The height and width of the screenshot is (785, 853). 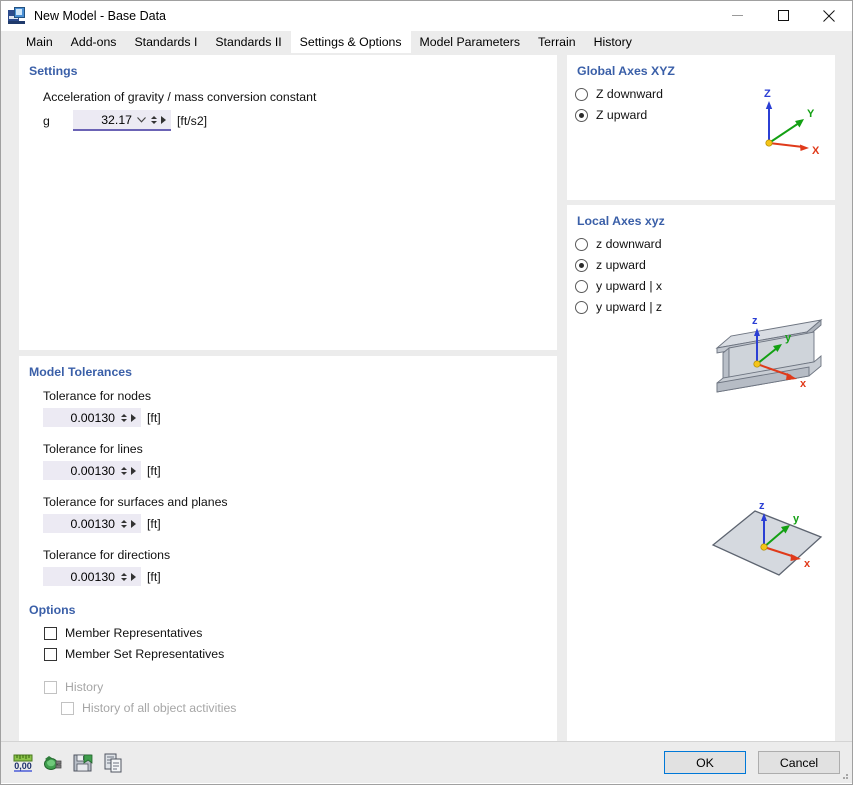 I want to click on tolerance-directions-expand-icon, so click(x=133, y=576).